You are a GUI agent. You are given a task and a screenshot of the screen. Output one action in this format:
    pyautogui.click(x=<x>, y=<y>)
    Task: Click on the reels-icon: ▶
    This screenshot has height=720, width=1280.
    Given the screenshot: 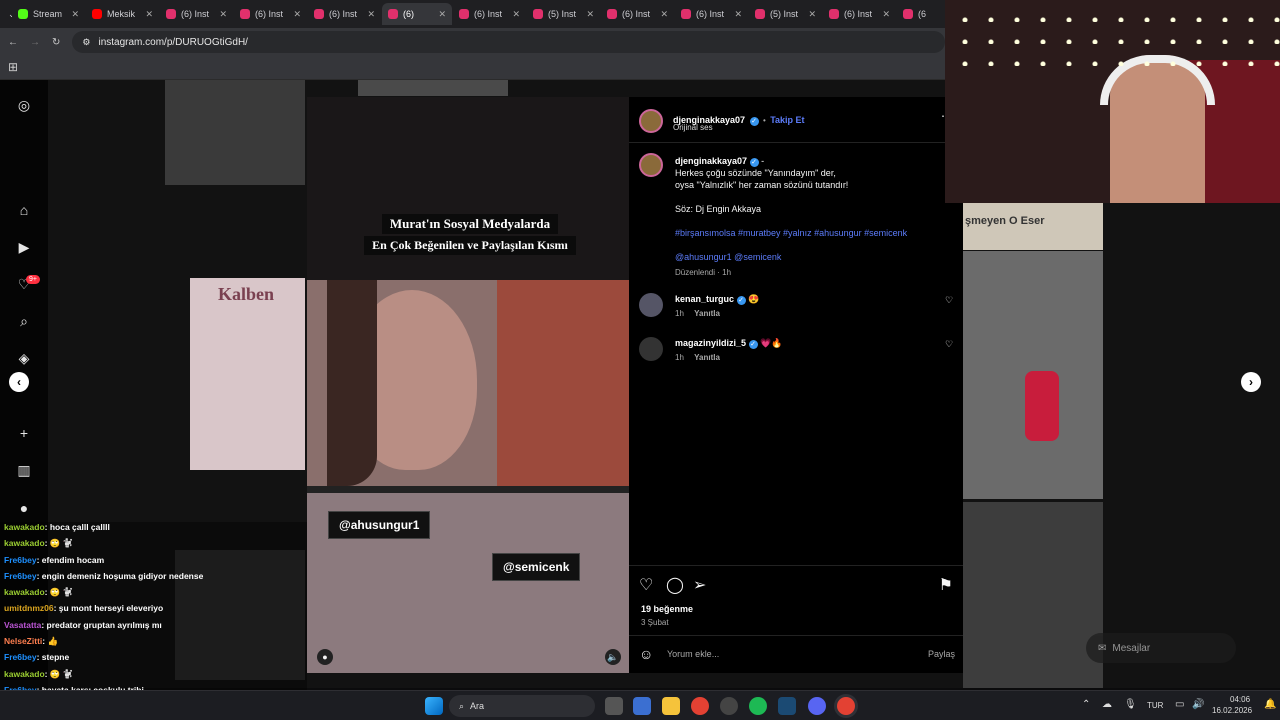 What is the action you would take?
    pyautogui.click(x=24, y=247)
    